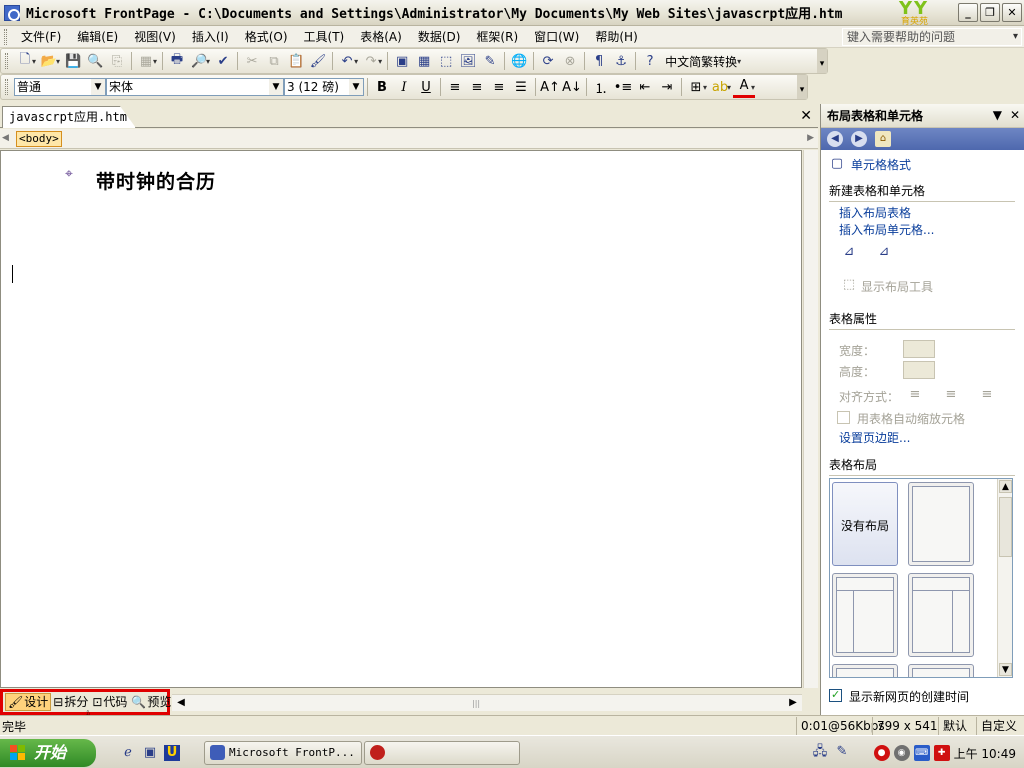 Image resolution: width=1024 pixels, height=768 pixels. Describe the element at coordinates (5, 138) in the screenshot. I see `chevron-left-icon: ◀` at that location.